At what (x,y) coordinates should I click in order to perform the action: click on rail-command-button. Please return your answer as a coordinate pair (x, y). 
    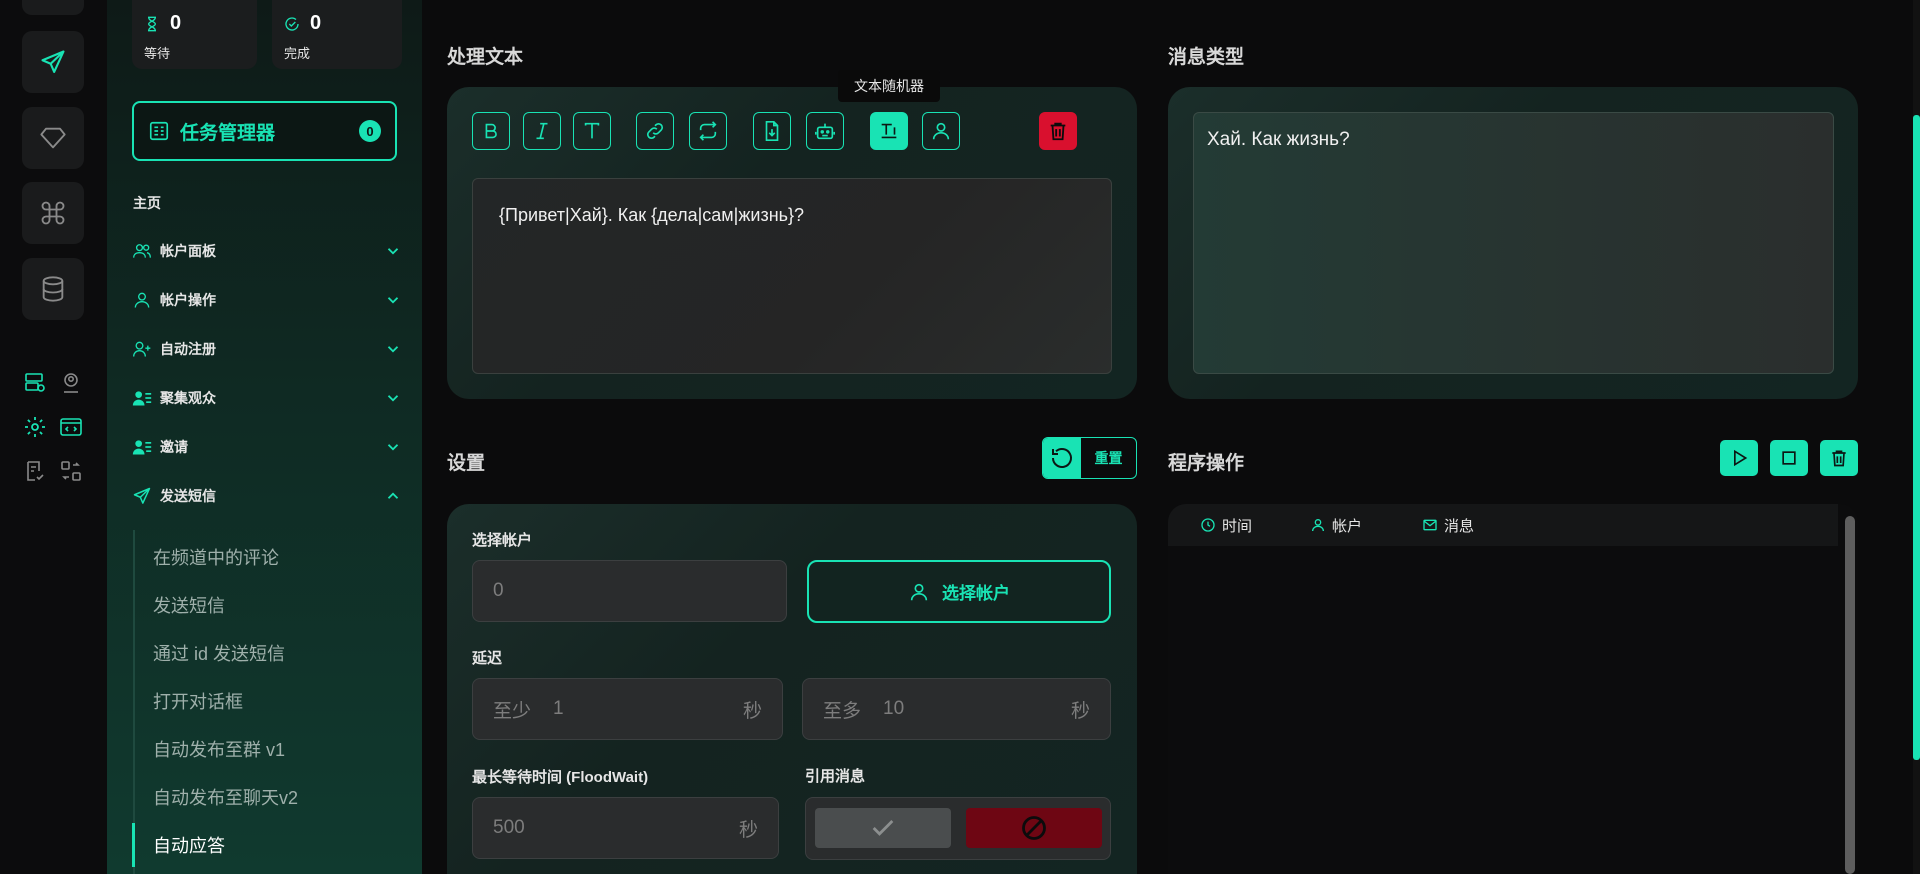
    Looking at the image, I should click on (53, 213).